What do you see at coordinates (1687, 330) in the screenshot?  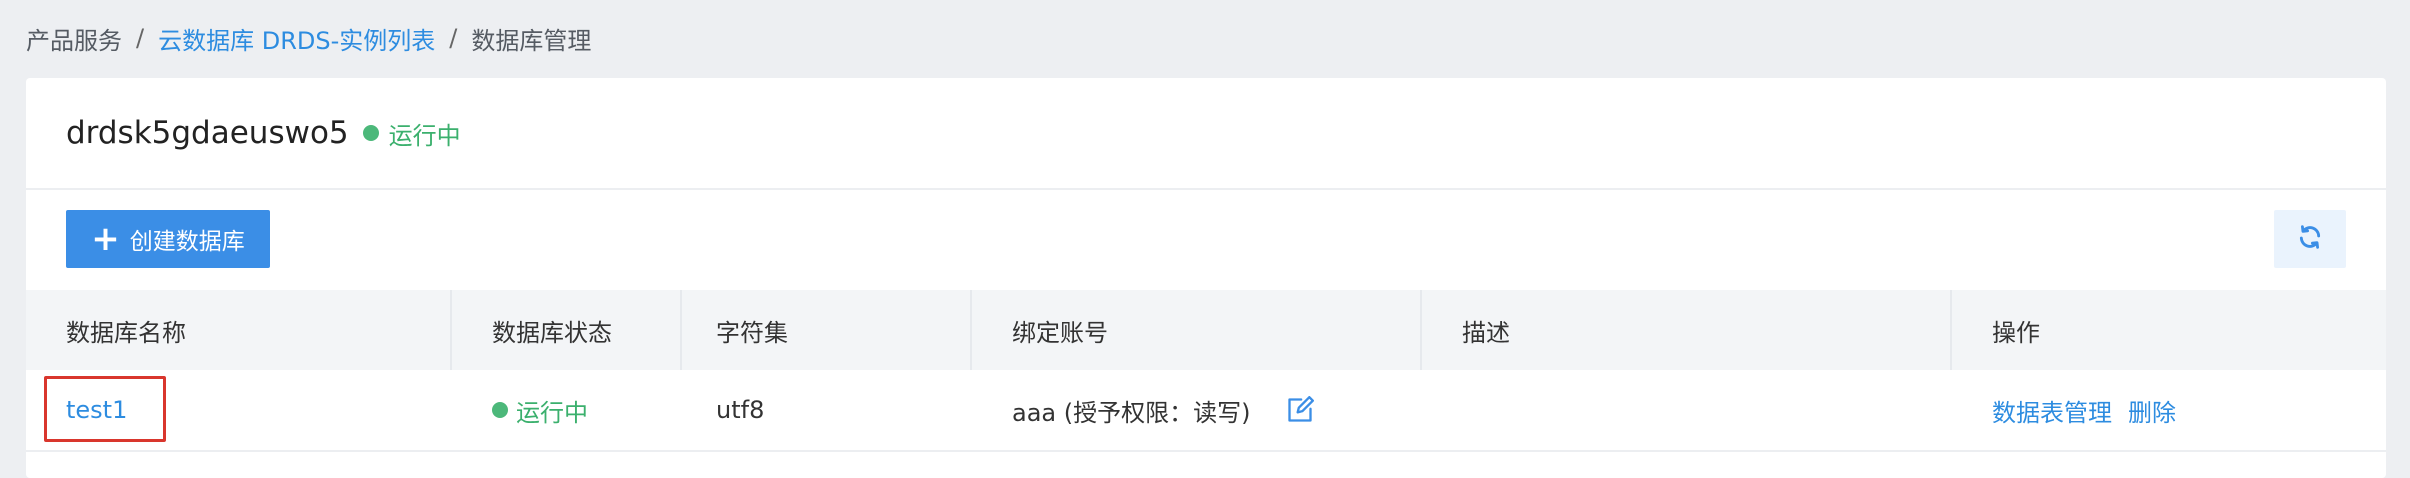 I see `column-header-description: 描述` at bounding box center [1687, 330].